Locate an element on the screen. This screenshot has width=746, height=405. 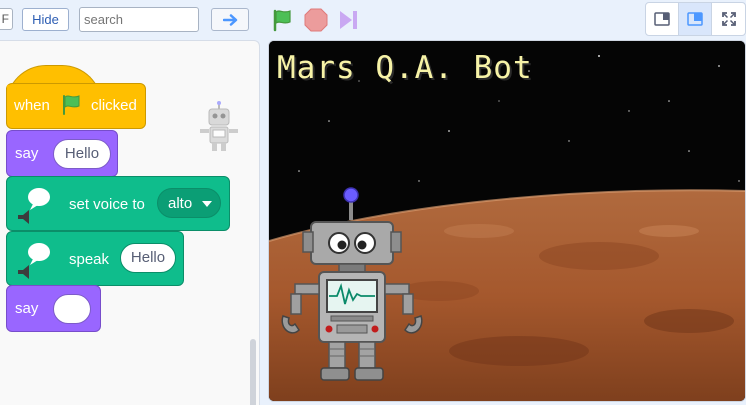
say-text-input: Hello is located at coordinates (82, 154).